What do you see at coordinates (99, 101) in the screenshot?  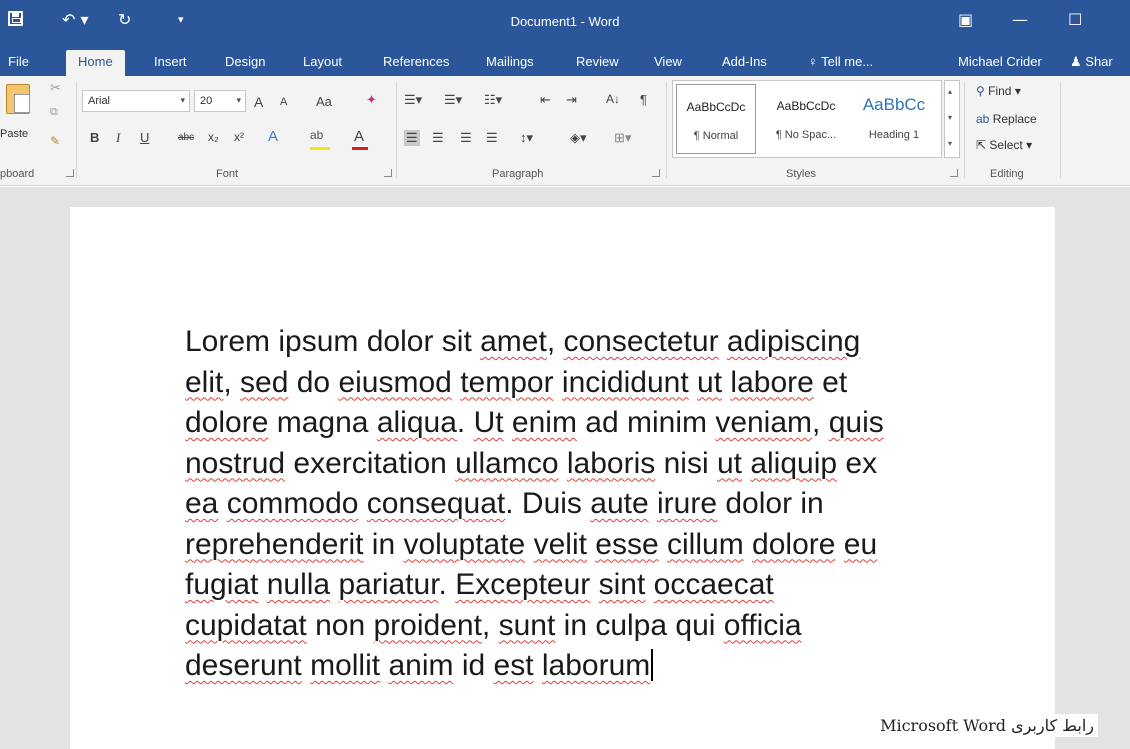 I see `font-family-value: Arial` at bounding box center [99, 101].